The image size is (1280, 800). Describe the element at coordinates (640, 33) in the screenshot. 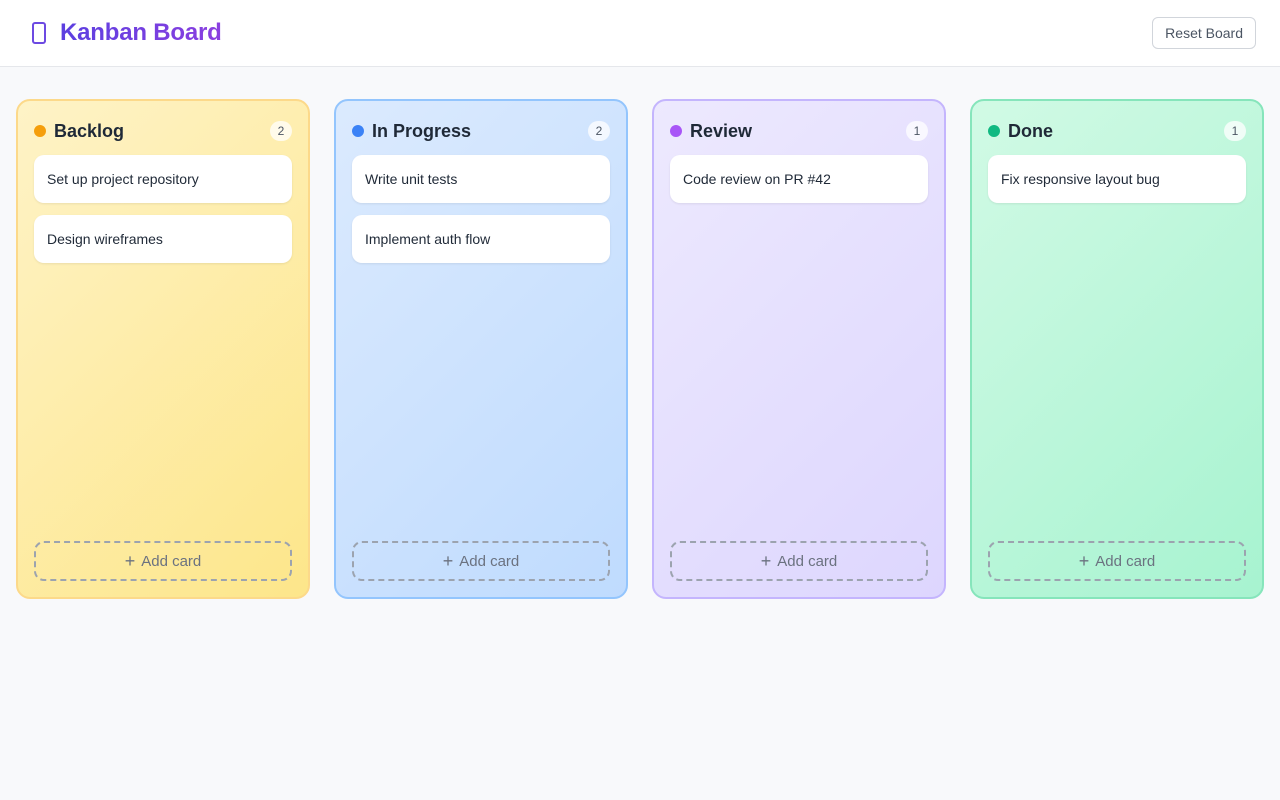

I see `app-header: Kanban Board Reset Board` at that location.